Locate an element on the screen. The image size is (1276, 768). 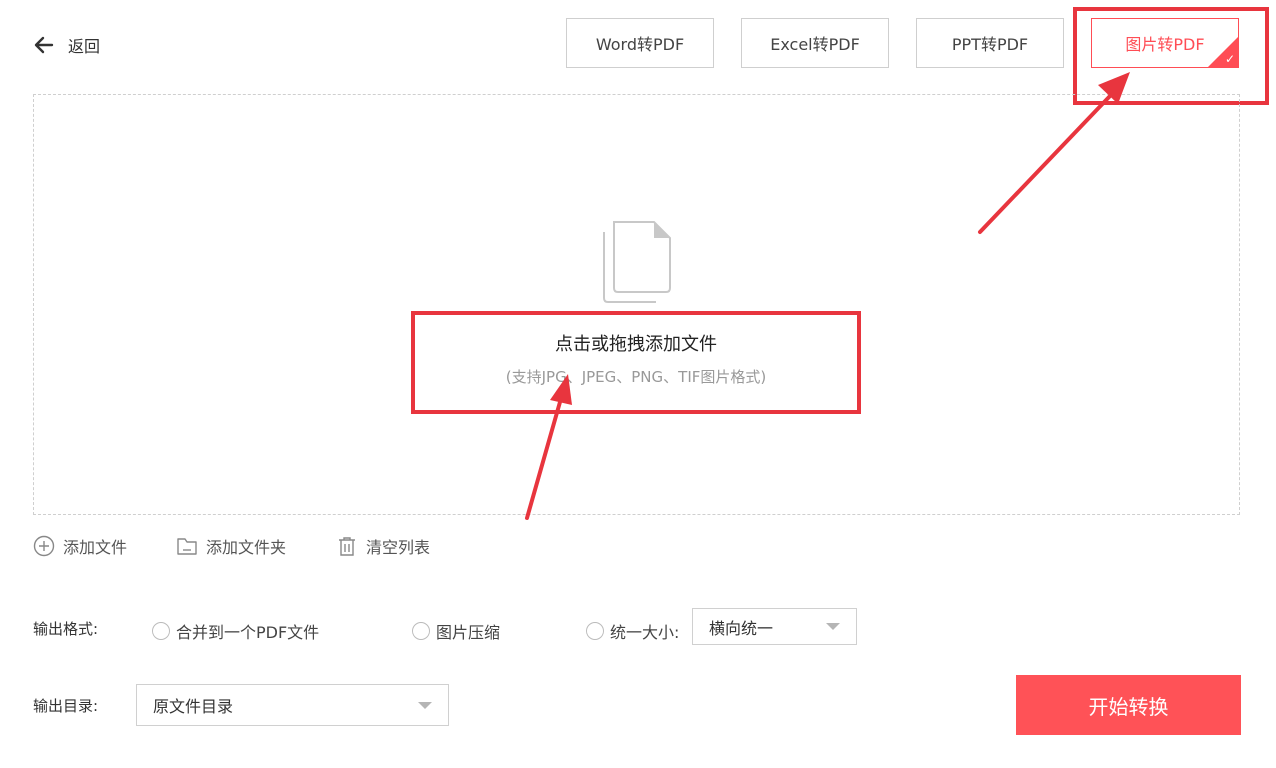
radio-label: 图片压缩 is located at coordinates (468, 632).